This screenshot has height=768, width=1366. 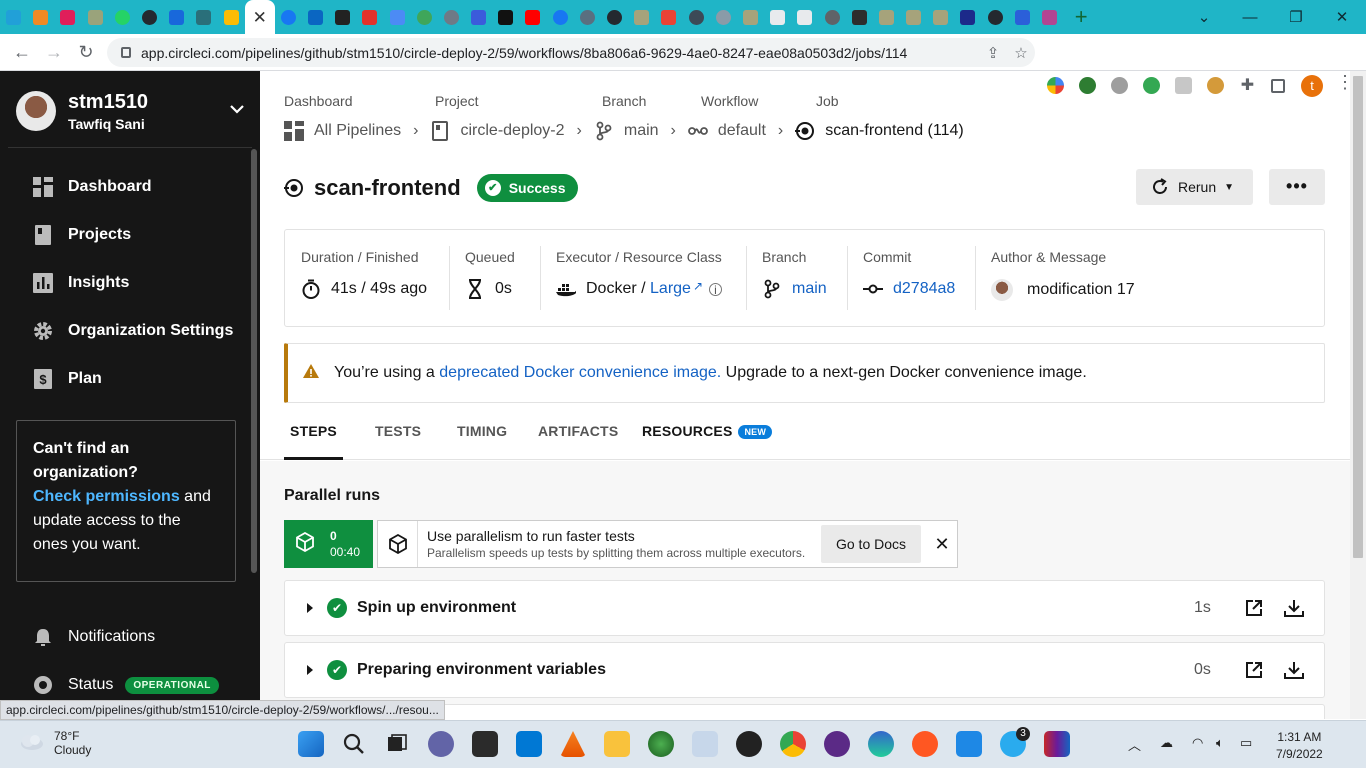 I want to click on restore-icon: ❐, so click(x=1296, y=17).